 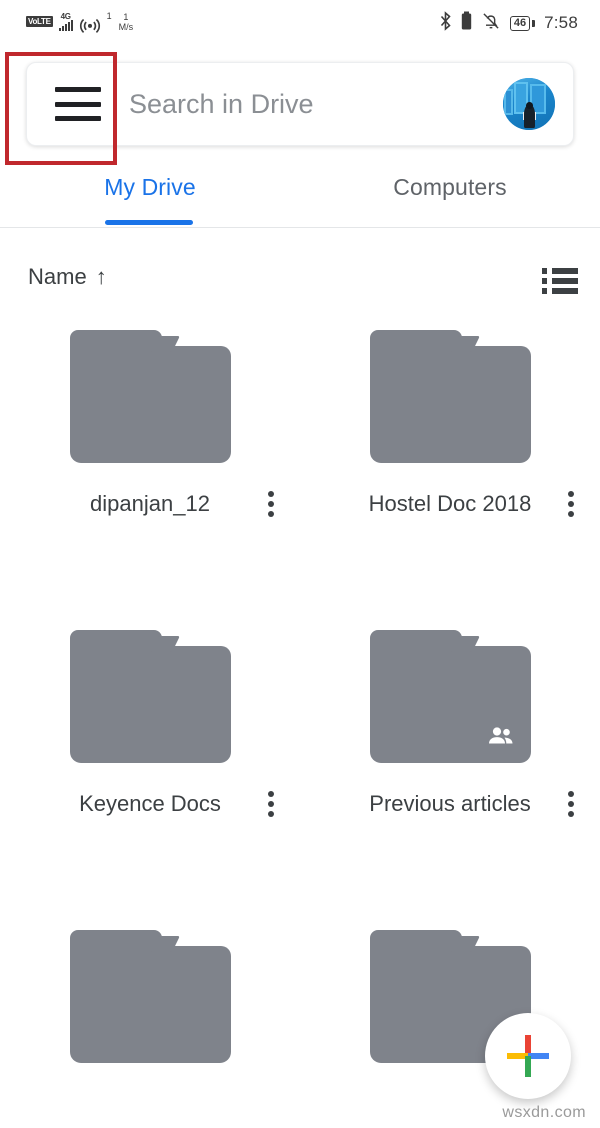 What do you see at coordinates (149, 222) in the screenshot?
I see `active-tab-indicator` at bounding box center [149, 222].